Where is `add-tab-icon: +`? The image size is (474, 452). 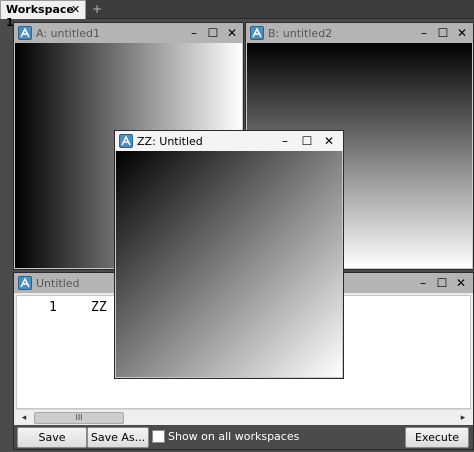 add-tab-icon: + is located at coordinates (97, 9).